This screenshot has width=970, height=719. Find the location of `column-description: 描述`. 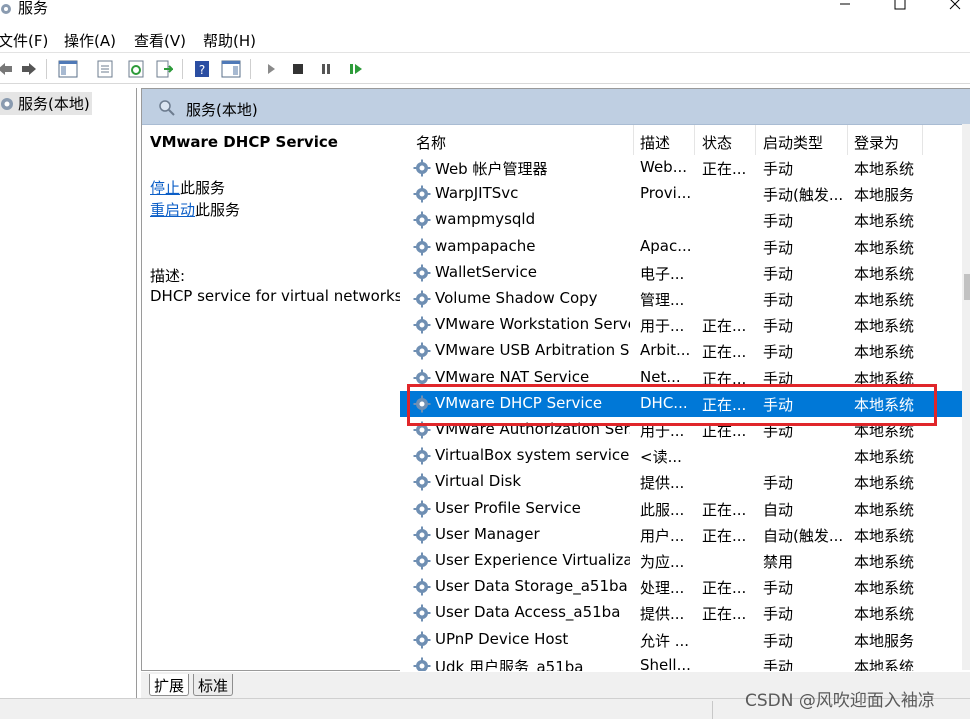

column-description: 描述 is located at coordinates (655, 144).